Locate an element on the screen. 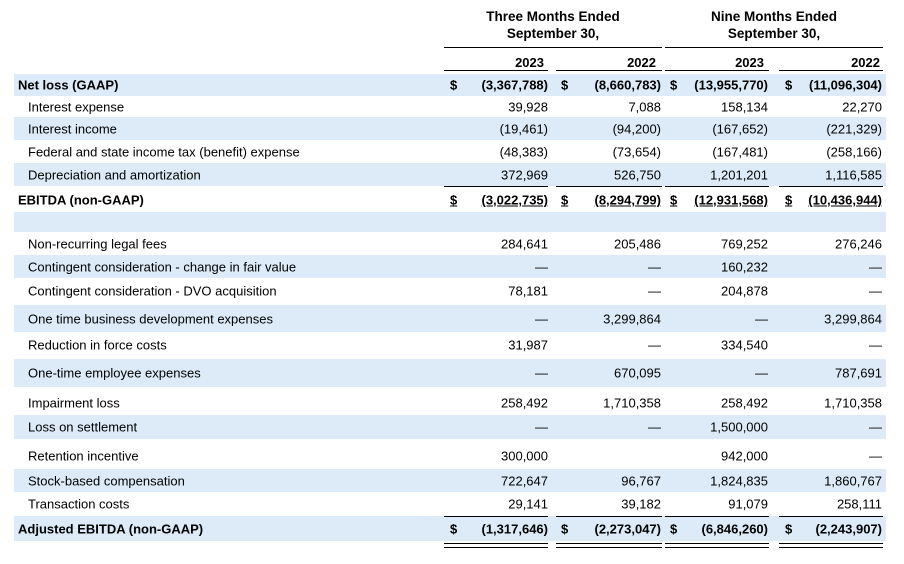 The image size is (904, 564). row-label: Reduction in force costs is located at coordinates (97, 345).